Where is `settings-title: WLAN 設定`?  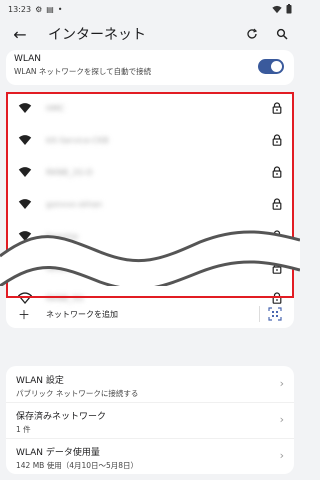
settings-title: WLAN 設定 is located at coordinates (40, 381).